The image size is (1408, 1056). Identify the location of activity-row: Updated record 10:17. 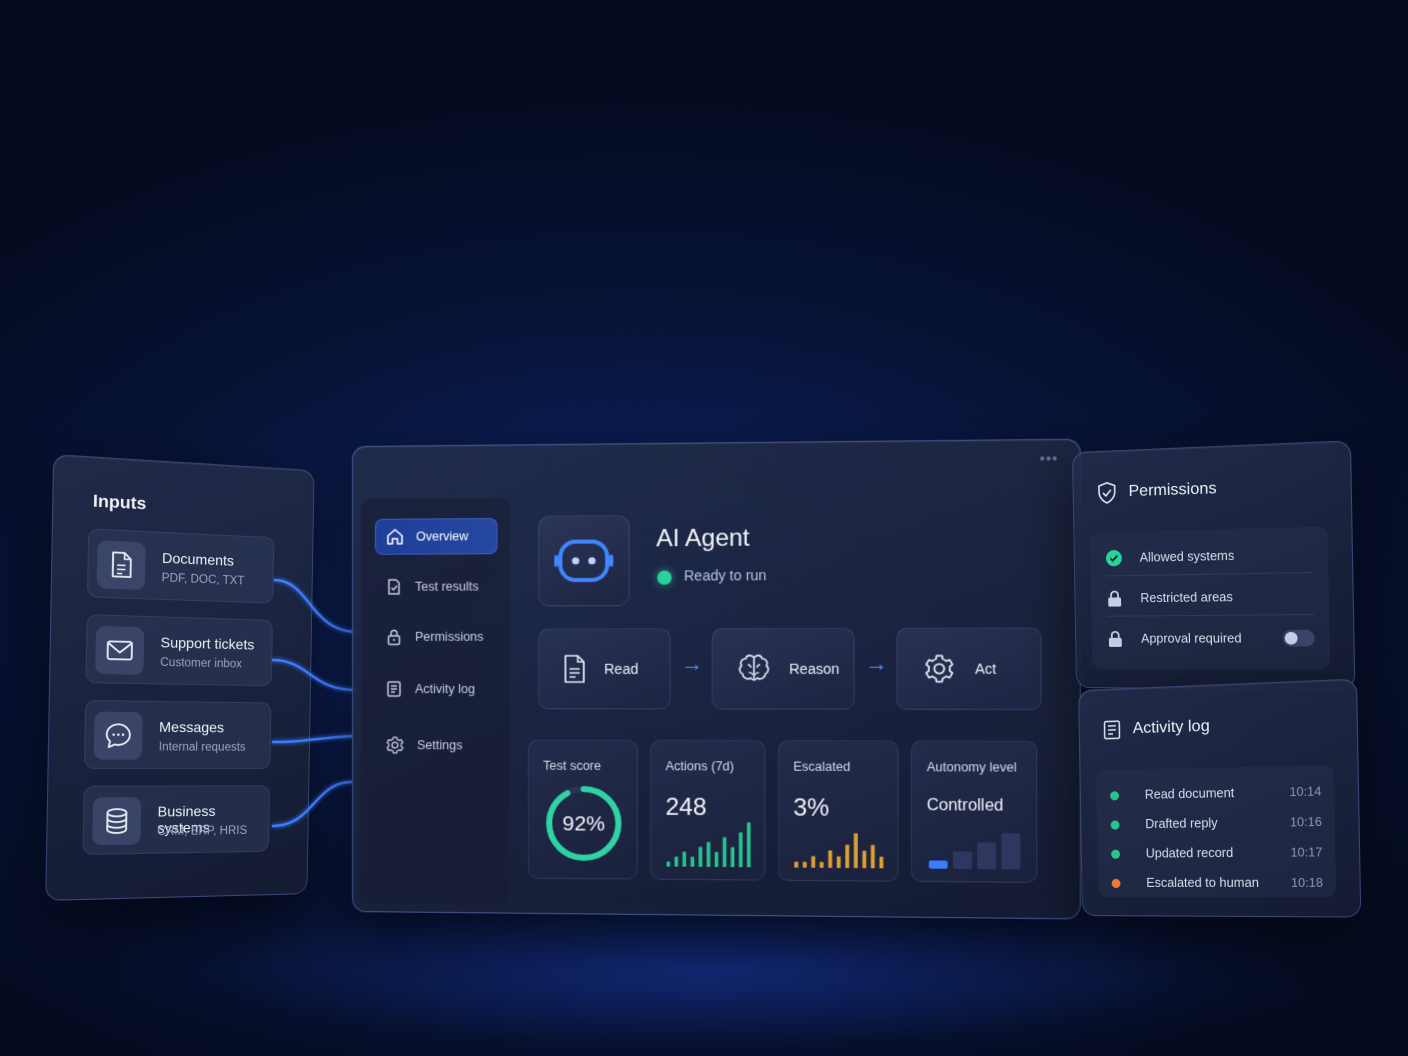
(1217, 853).